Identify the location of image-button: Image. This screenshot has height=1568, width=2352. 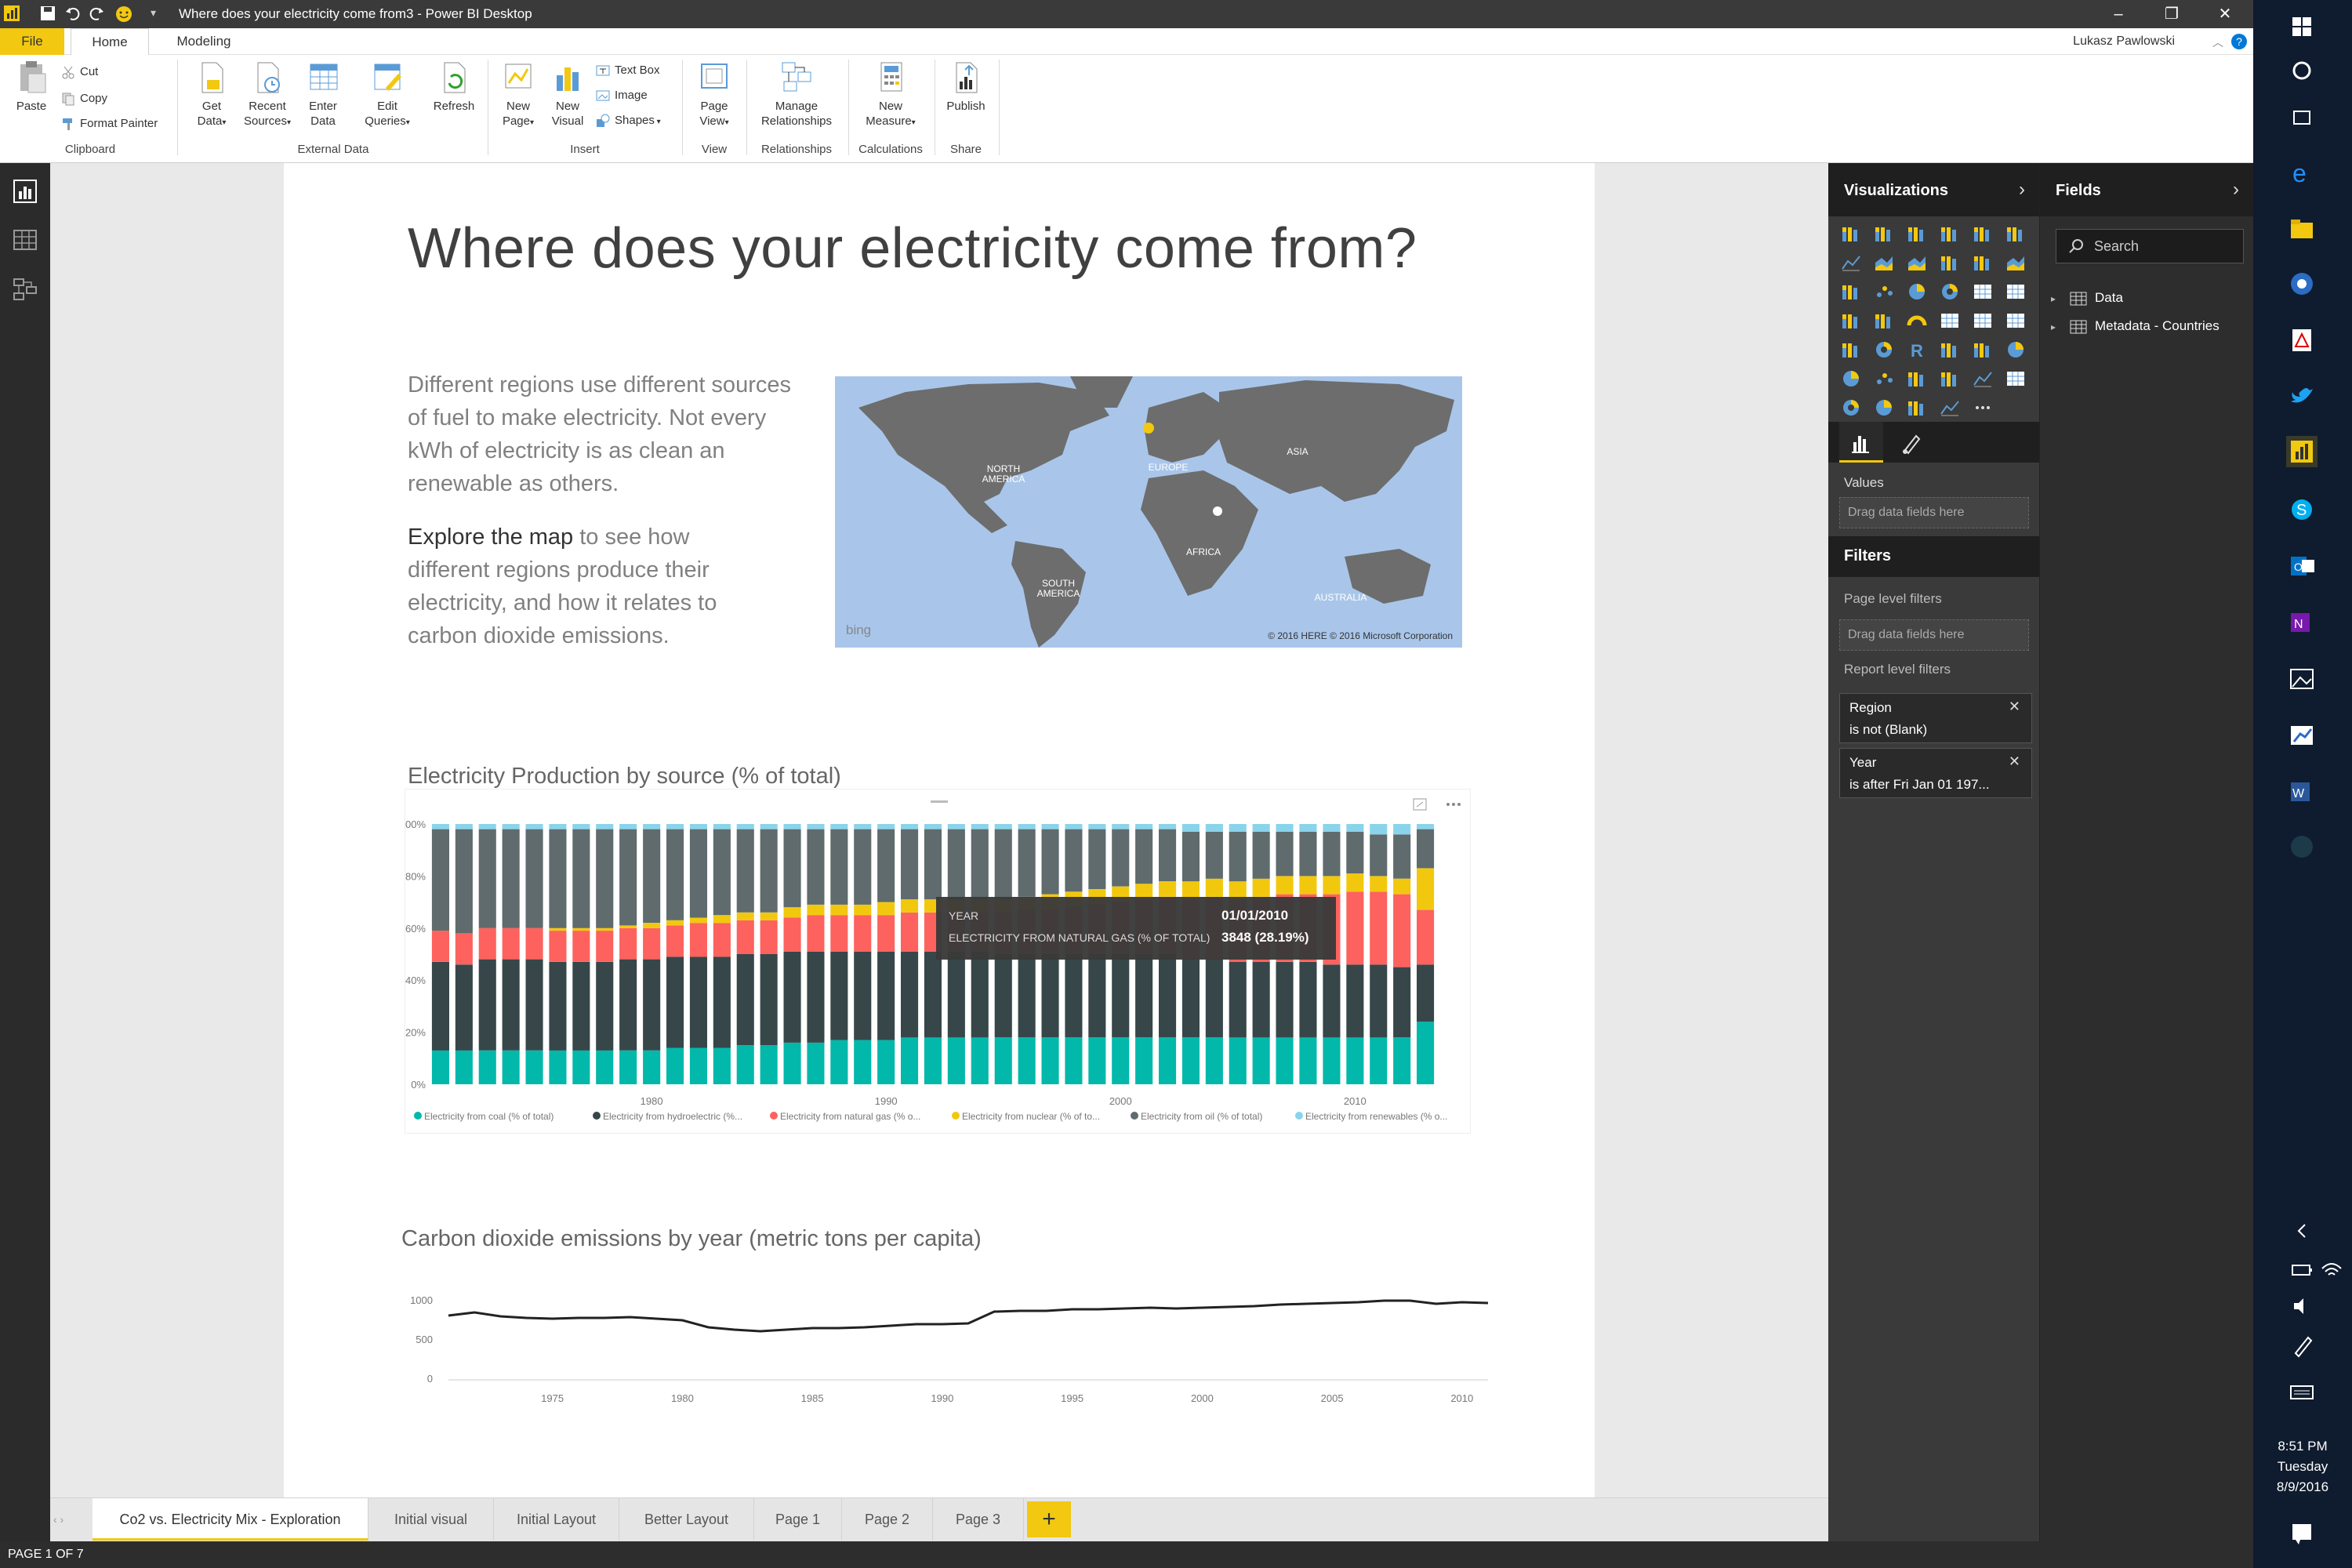
(622, 95).